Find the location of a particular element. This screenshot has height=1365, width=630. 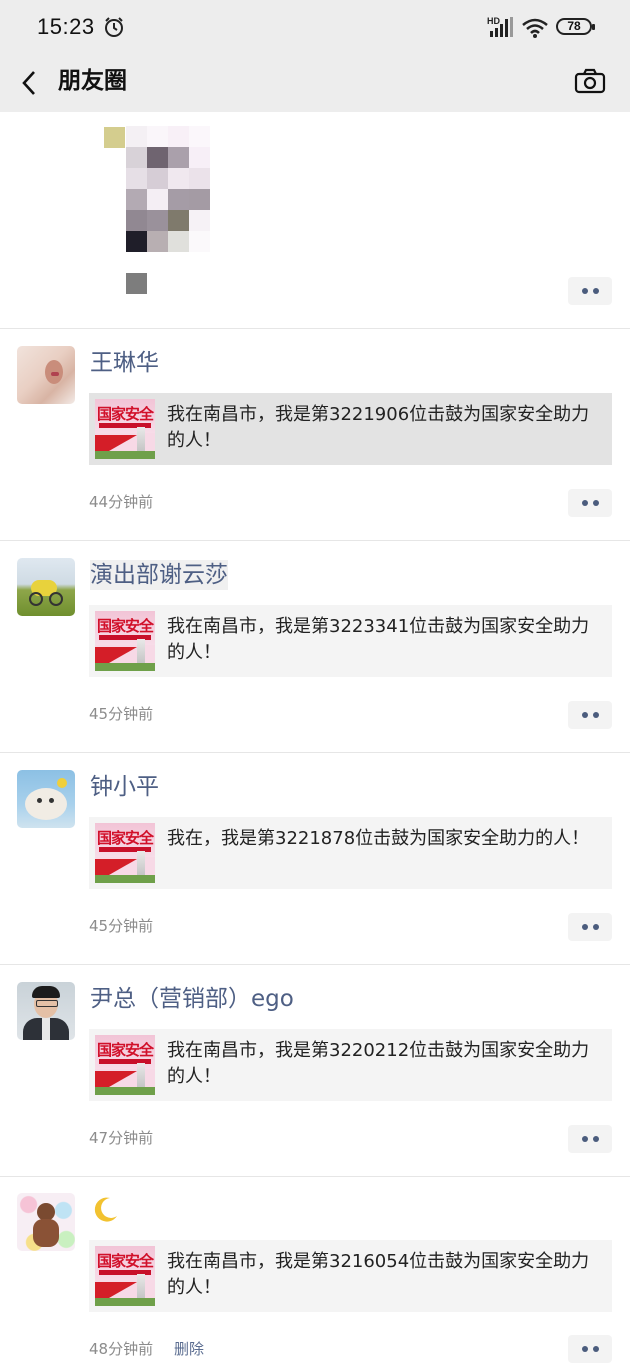

shared-link-text: 我在南昌市，我是第3216054位击鼓为国家安全助力的人！ is located at coordinates (378, 1274).